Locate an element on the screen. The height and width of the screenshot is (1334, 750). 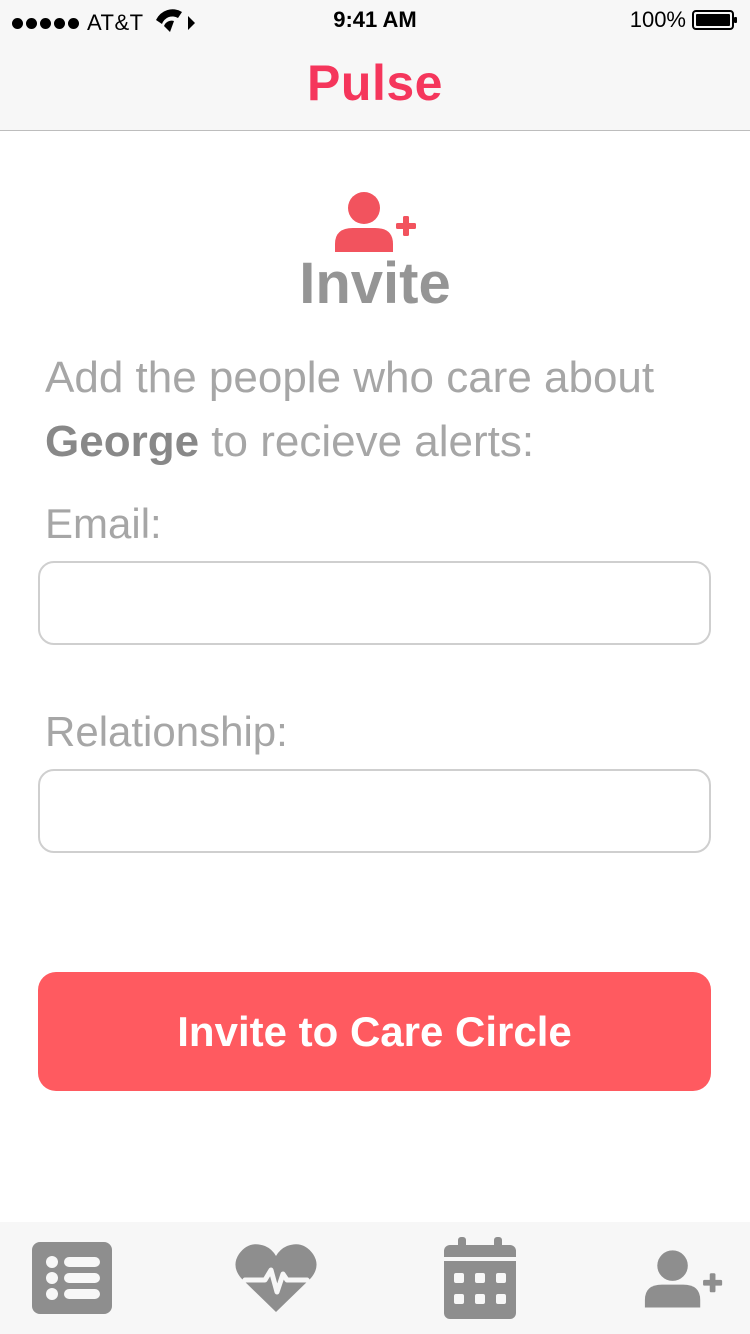
status-bar: AT&T 9:41 AM 100% is located at coordinates (375, 20).